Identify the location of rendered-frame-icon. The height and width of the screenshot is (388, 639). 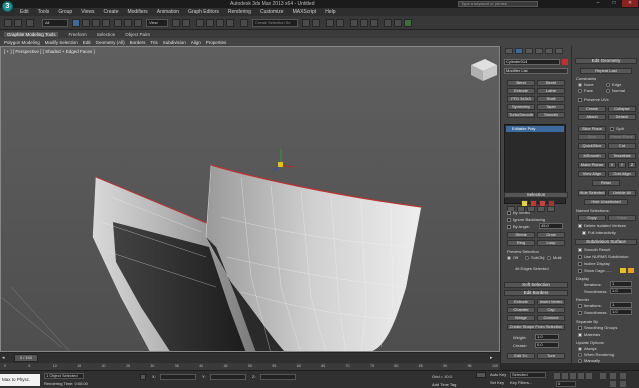
(398, 23).